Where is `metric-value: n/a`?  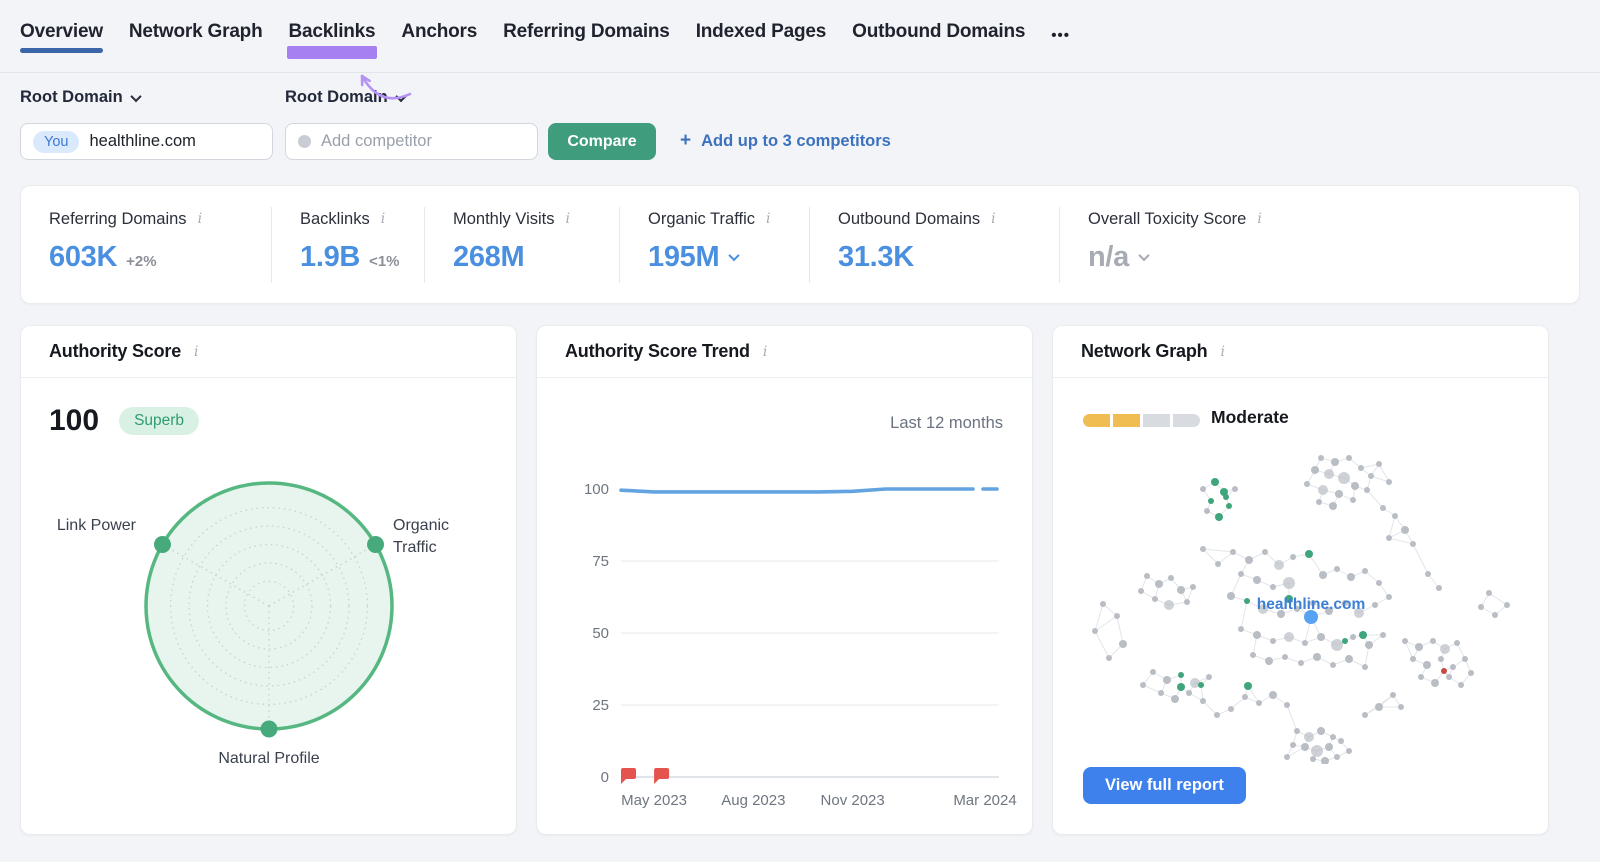 metric-value: n/a is located at coordinates (1108, 256).